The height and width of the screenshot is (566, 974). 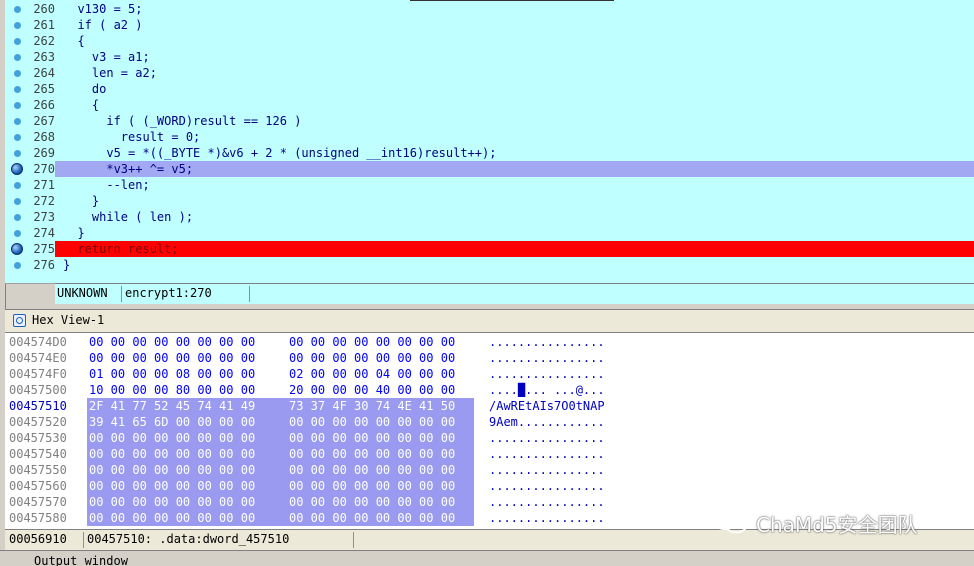 I want to click on hex-bytes-high: 20 00 00 00 40 00 00 00, so click(x=372, y=390).